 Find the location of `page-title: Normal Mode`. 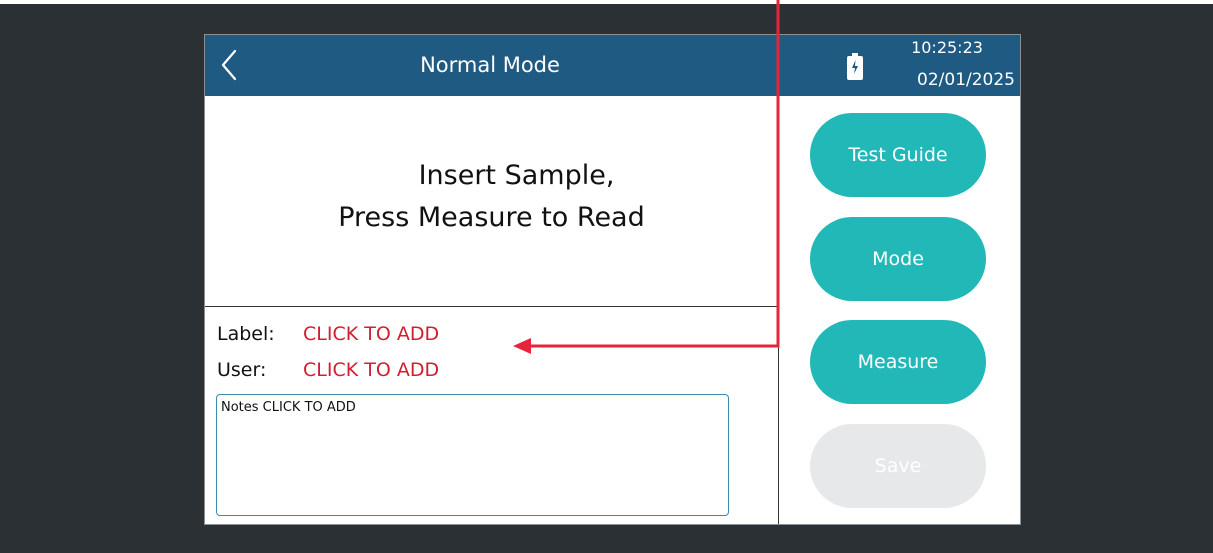

page-title: Normal Mode is located at coordinates (490, 65).